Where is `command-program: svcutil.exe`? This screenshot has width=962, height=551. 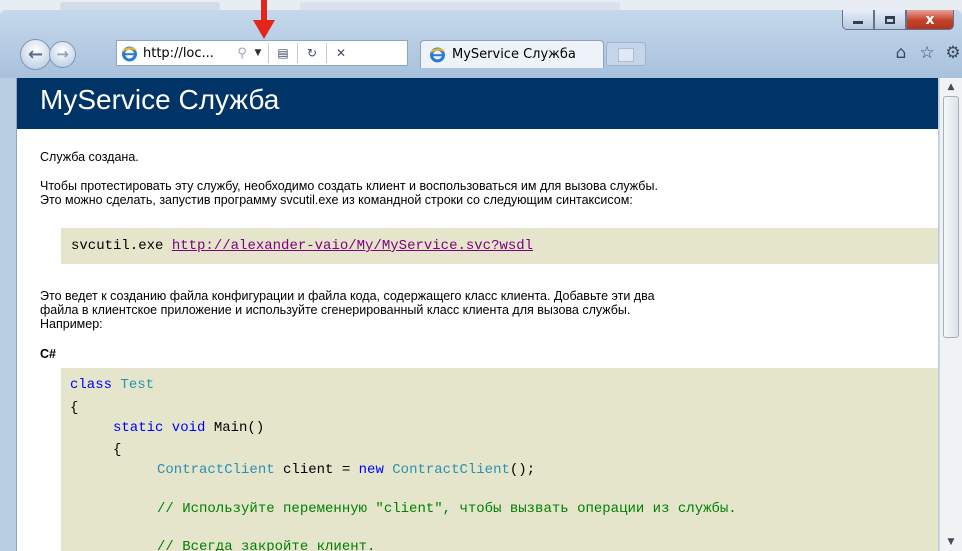 command-program: svcutil.exe is located at coordinates (121, 246).